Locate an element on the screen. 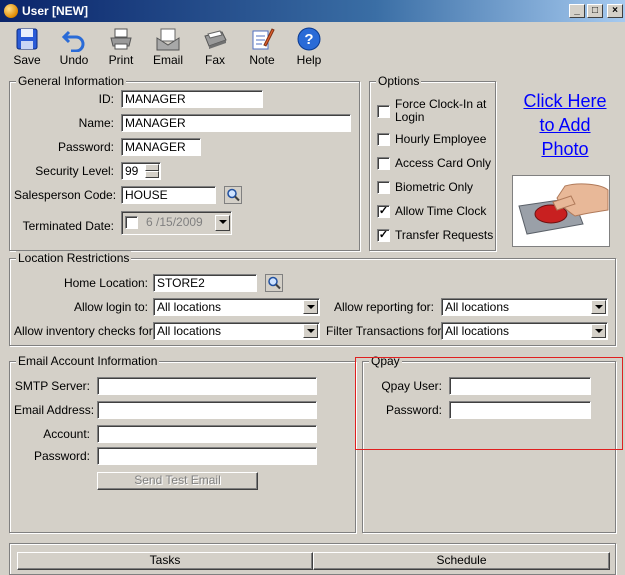 This screenshot has width=625, height=575. minimize-button: _ is located at coordinates (577, 11).